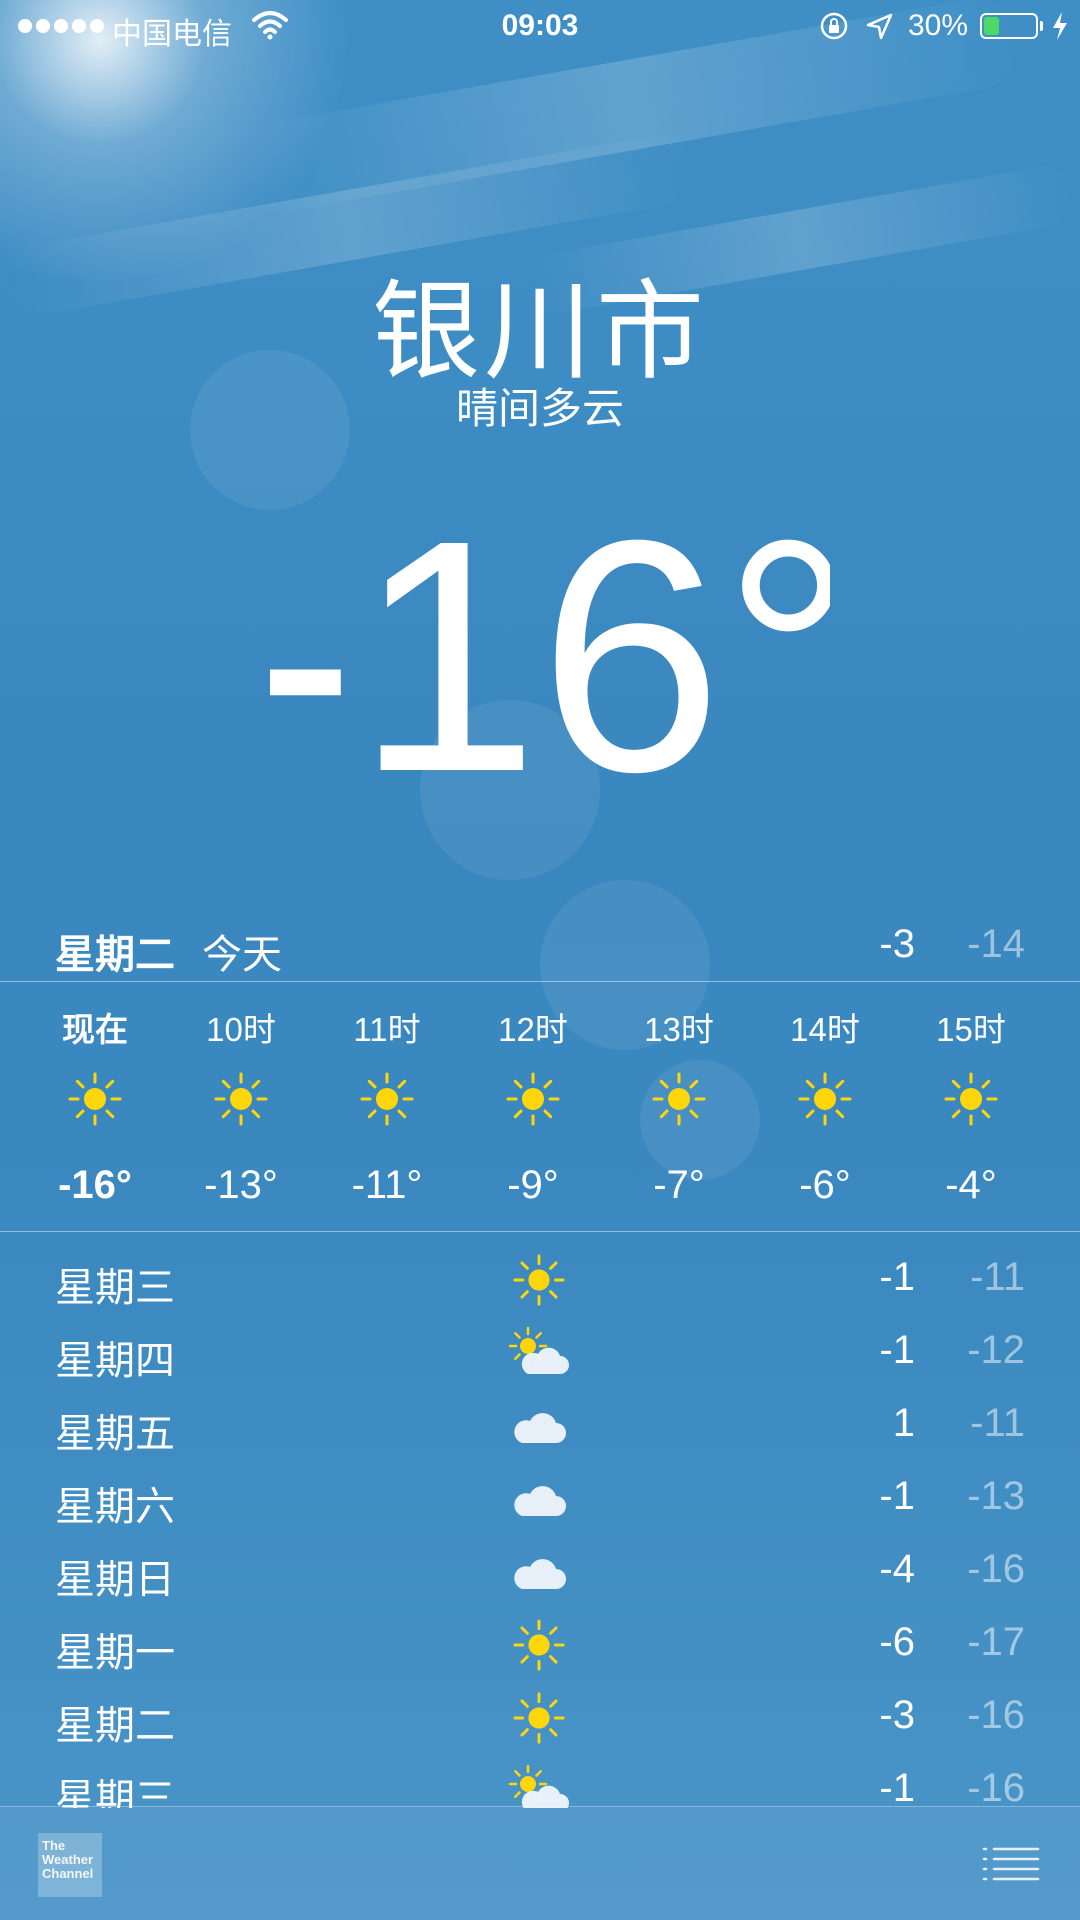 The image size is (1080, 1920). Describe the element at coordinates (897, 1569) in the screenshot. I see `day-high: -4` at that location.